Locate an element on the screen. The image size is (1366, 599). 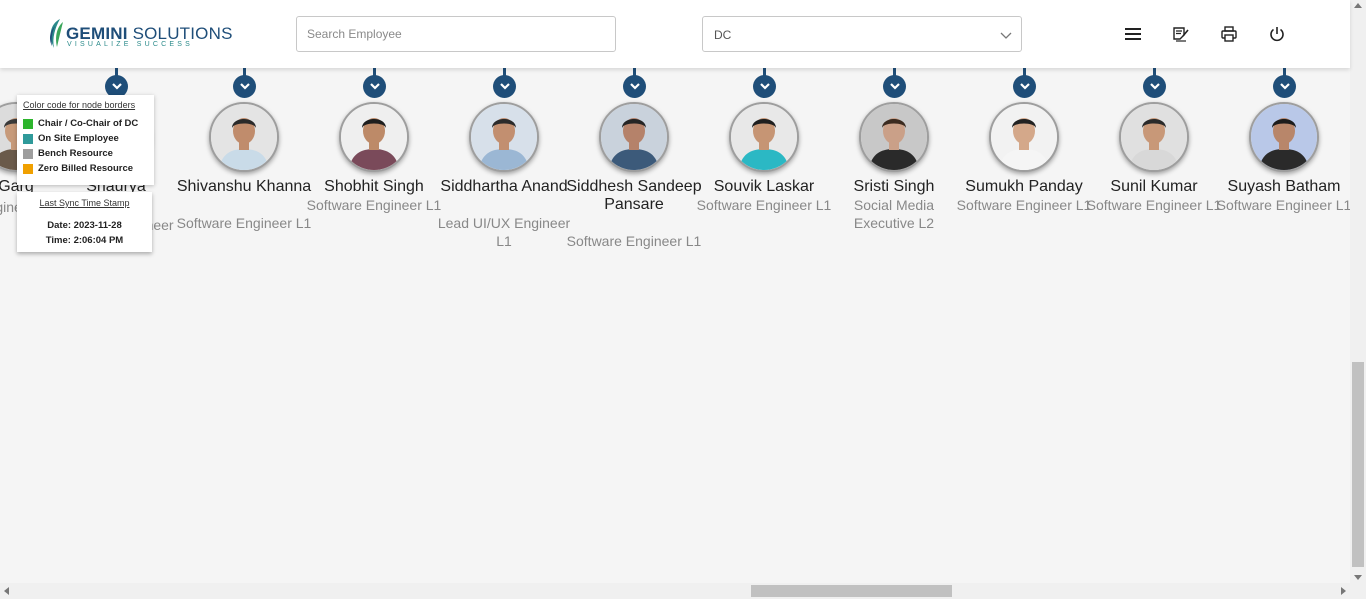
scroll-right-arrow-icon is located at coordinates (1343, 591).